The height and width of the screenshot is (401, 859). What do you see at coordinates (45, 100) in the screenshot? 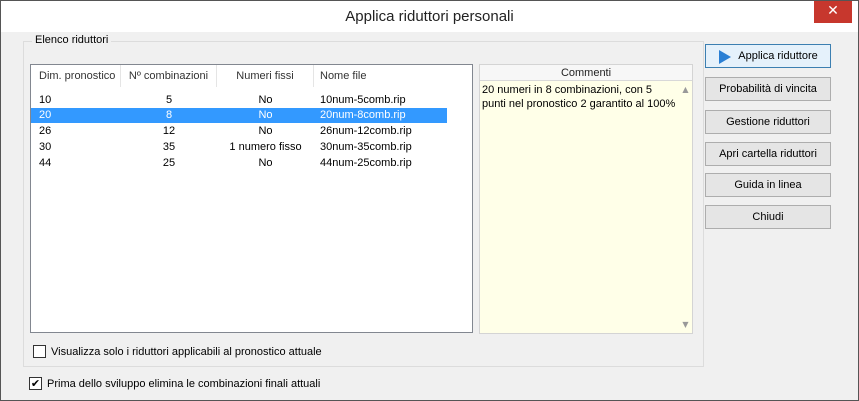
I see `cell-dim: 10` at bounding box center [45, 100].